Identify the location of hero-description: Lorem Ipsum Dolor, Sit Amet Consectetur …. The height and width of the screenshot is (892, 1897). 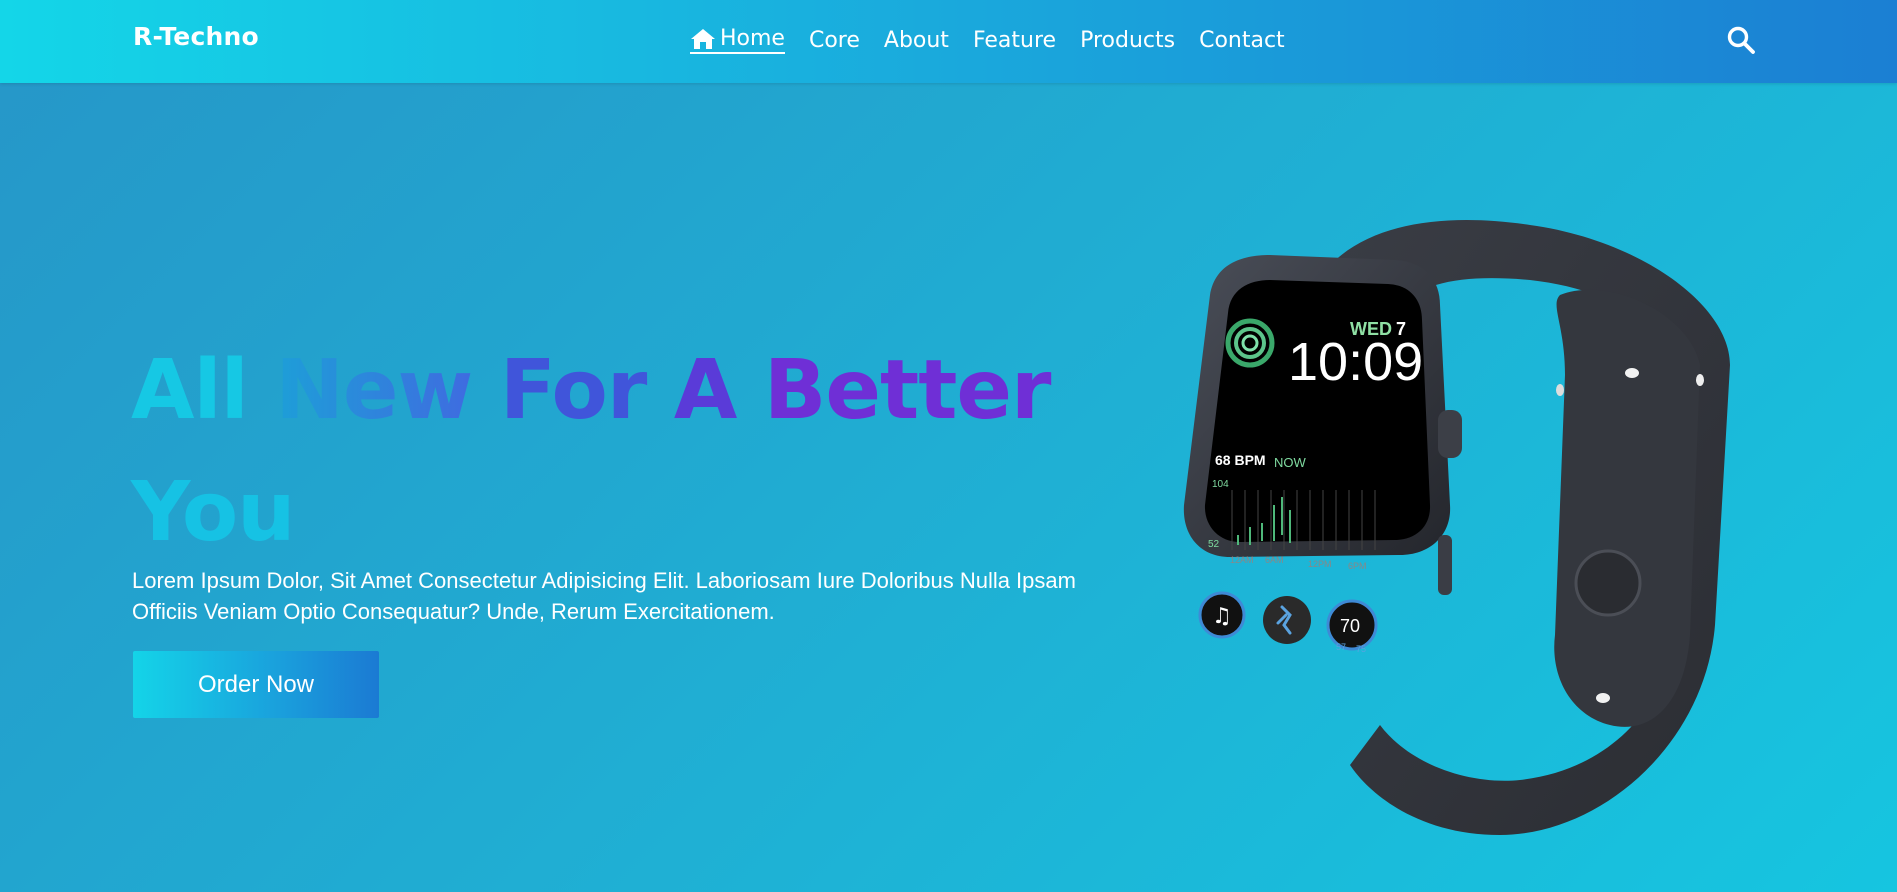
(604, 596).